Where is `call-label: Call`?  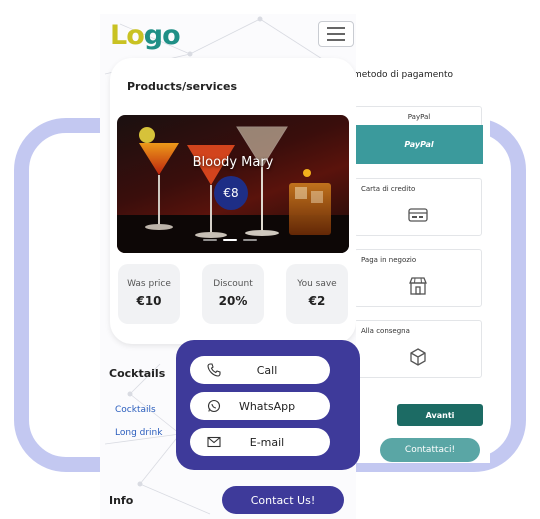 call-label: Call is located at coordinates (267, 370).